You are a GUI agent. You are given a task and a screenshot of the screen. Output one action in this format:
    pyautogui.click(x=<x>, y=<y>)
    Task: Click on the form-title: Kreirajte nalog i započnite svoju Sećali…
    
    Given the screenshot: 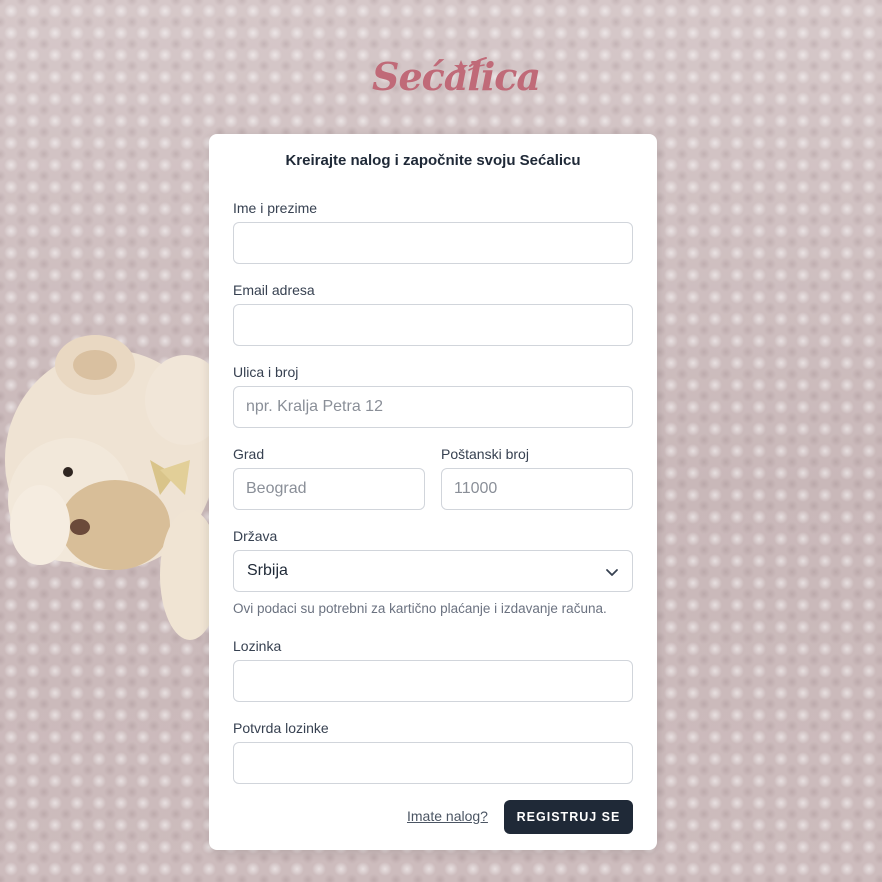 What is the action you would take?
    pyautogui.click(x=433, y=160)
    